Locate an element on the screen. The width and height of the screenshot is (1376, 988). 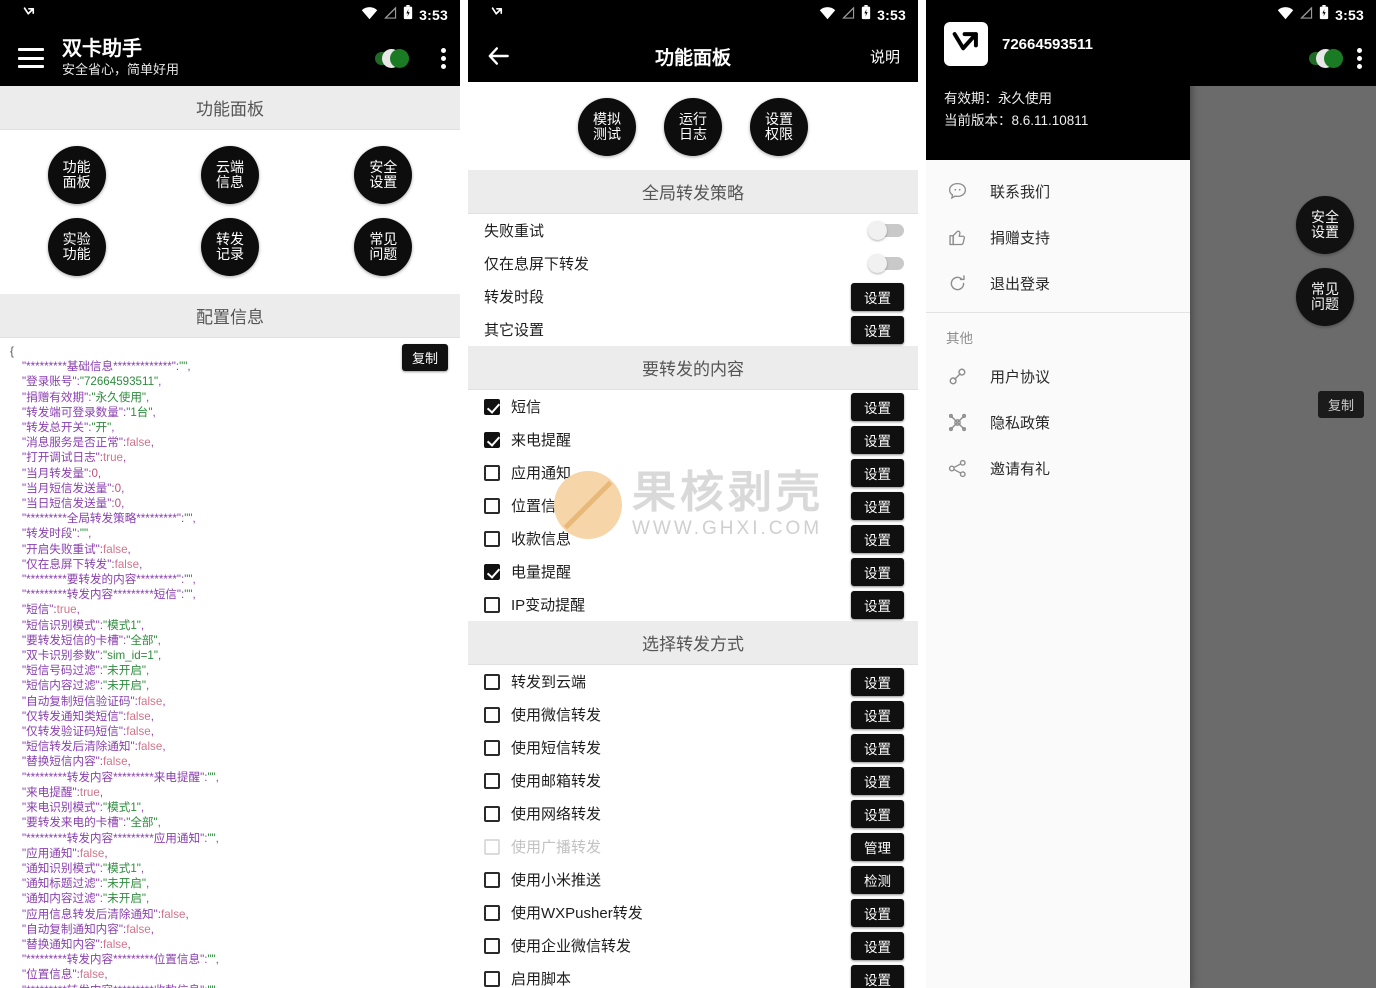
pill-button-yunxing-rizhi: 运行 日志 is located at coordinates (693, 127).